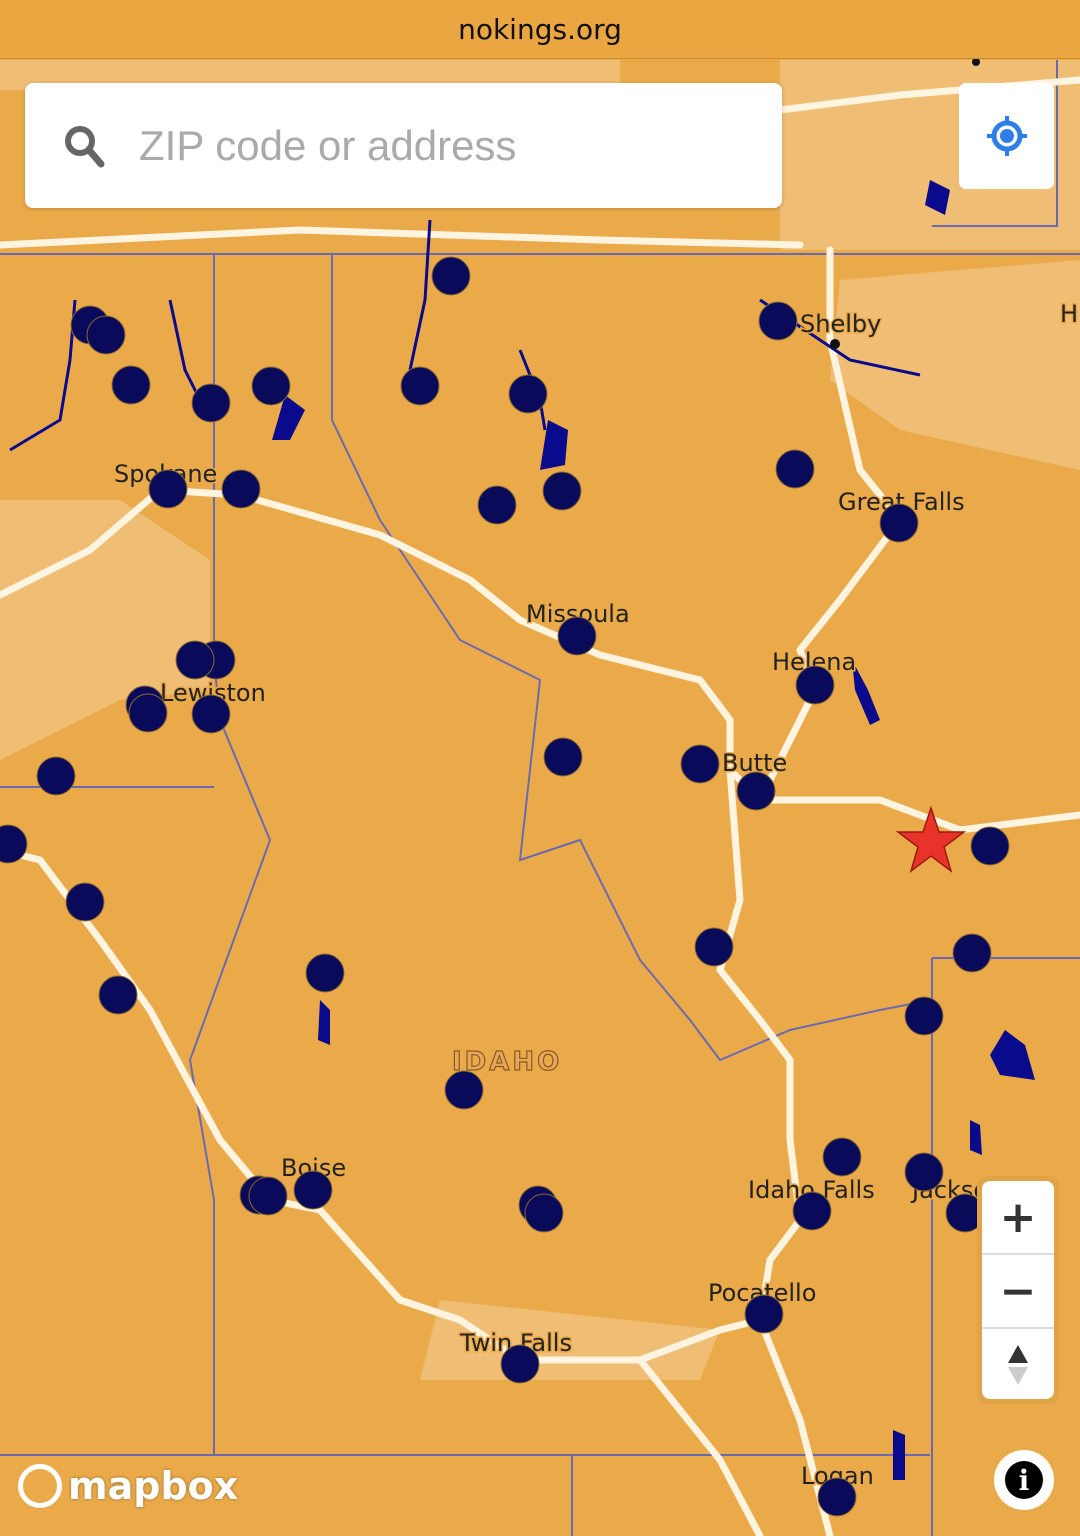 Image resolution: width=1080 pixels, height=1536 pixels. I want to click on mapbox-logo-text: mapbox, so click(153, 1486).